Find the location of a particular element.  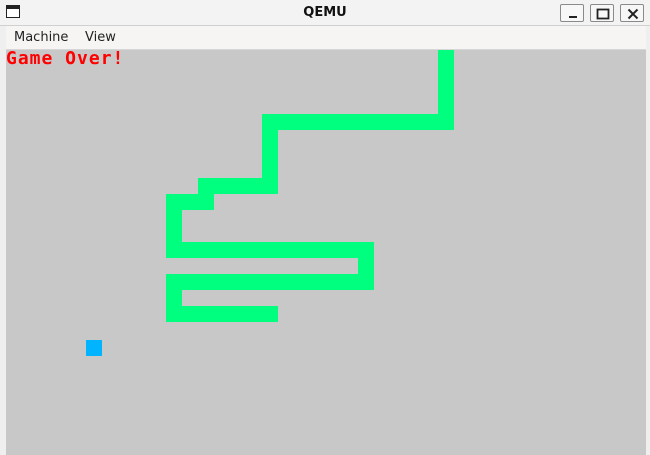

menu-bar: Machine View is located at coordinates (326, 38).